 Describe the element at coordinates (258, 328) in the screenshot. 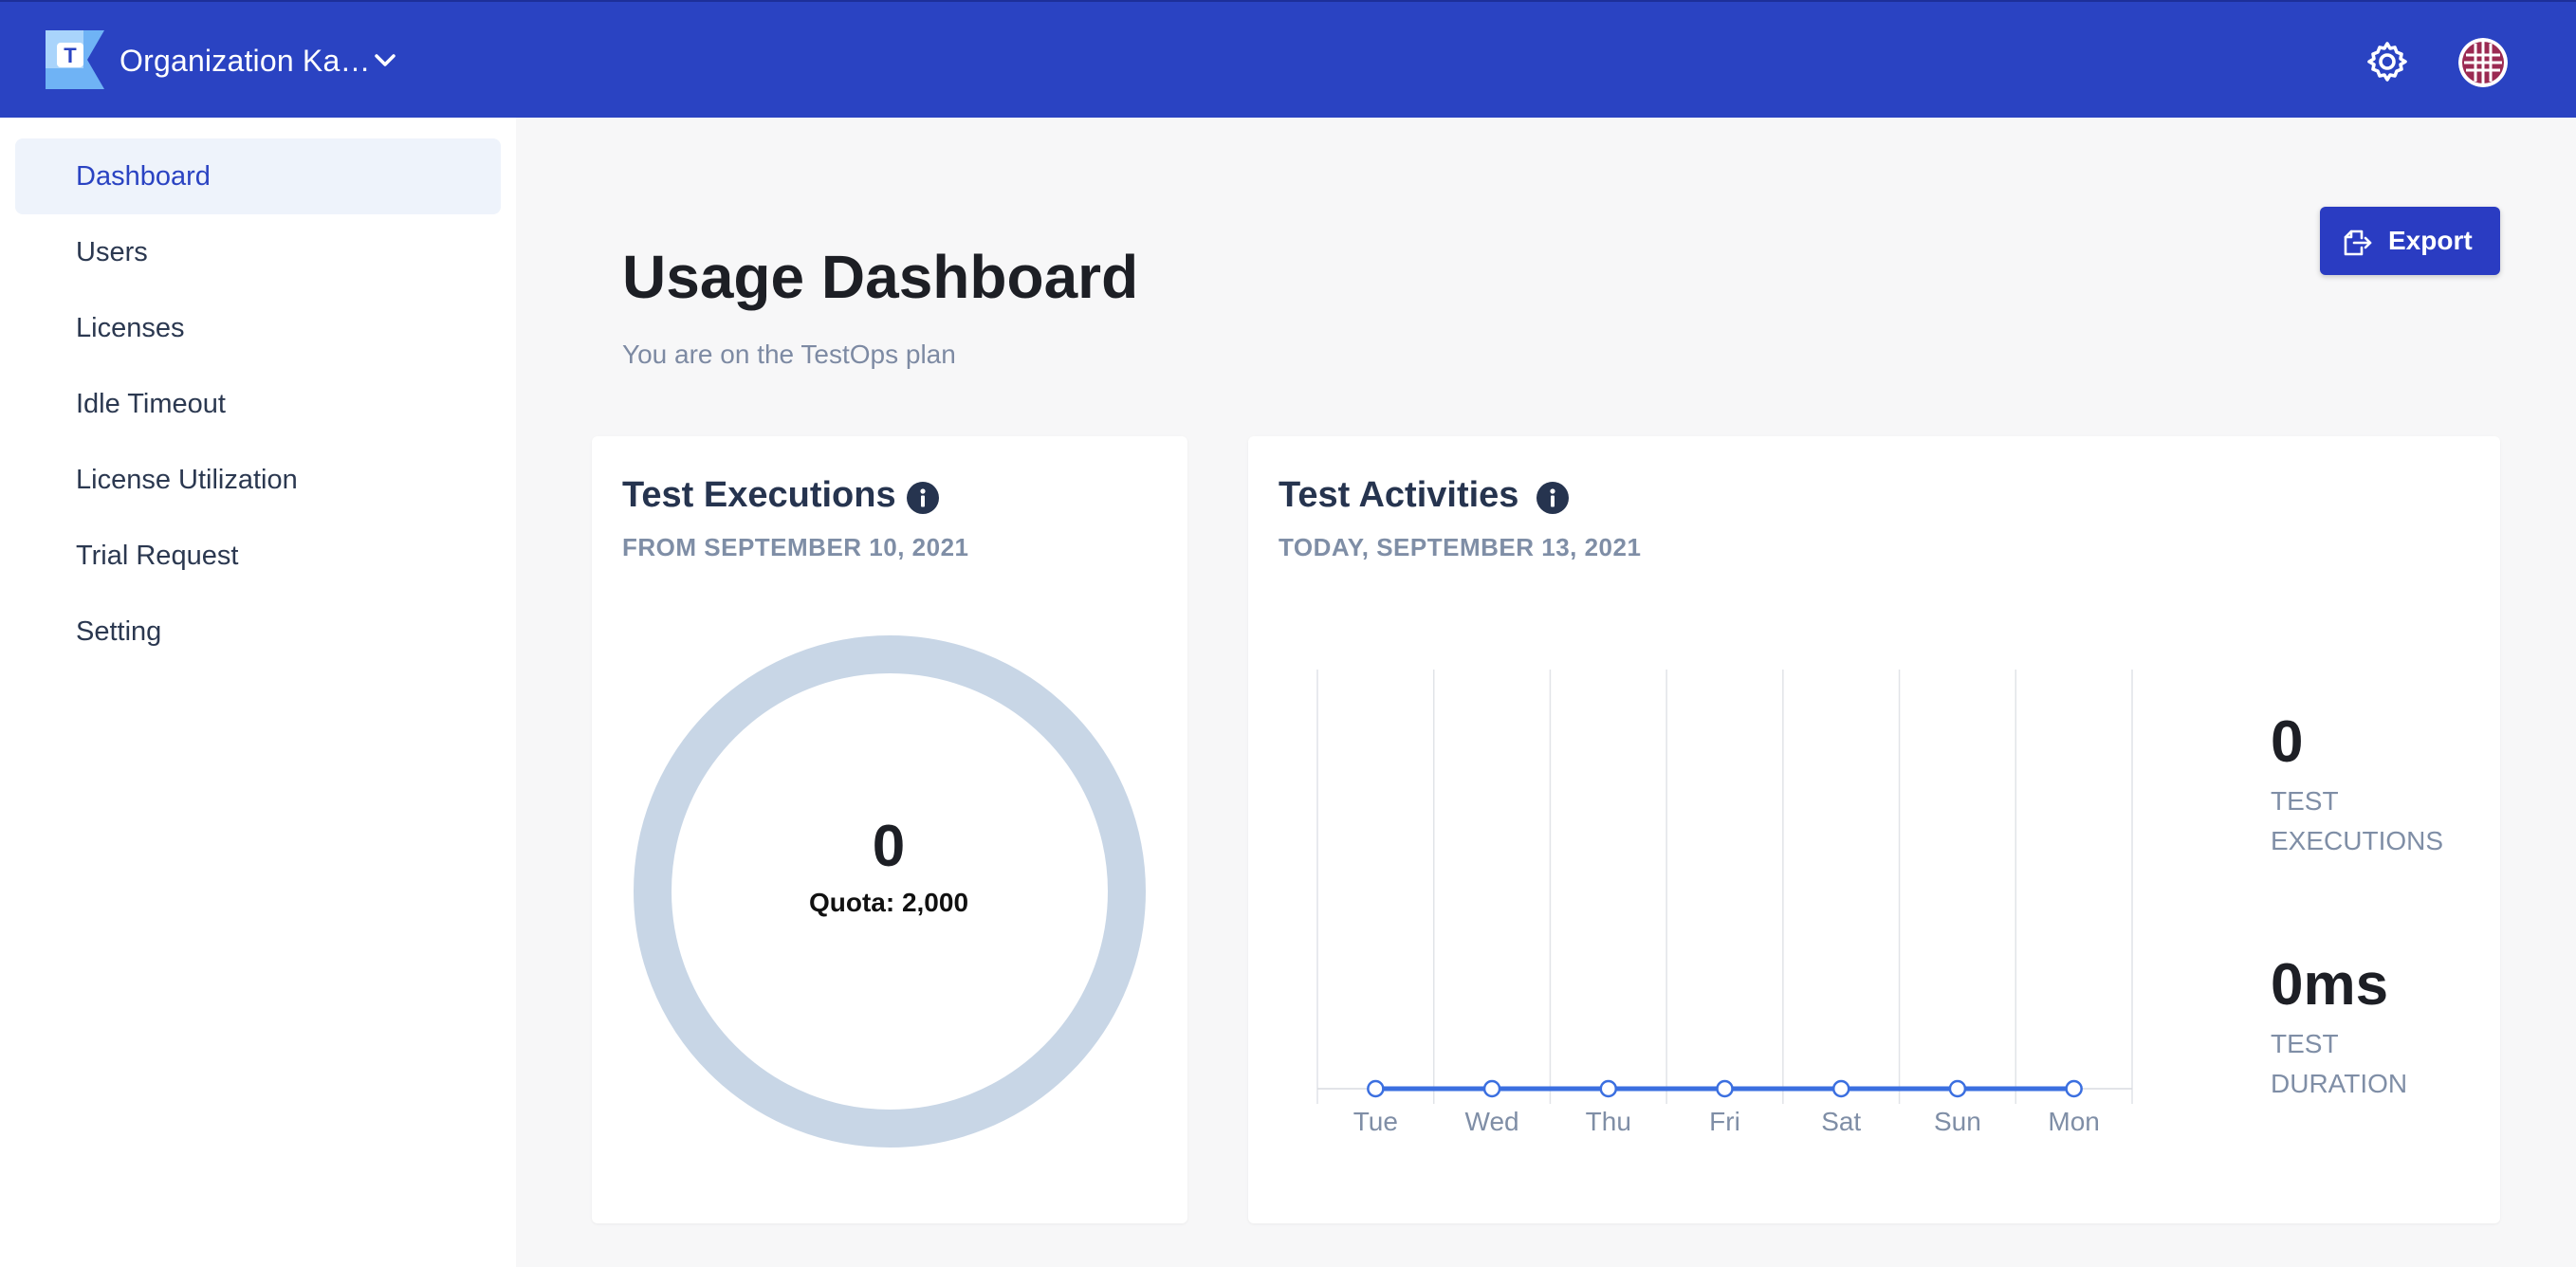

I see `sidebar-item-licenses: Licenses` at that location.